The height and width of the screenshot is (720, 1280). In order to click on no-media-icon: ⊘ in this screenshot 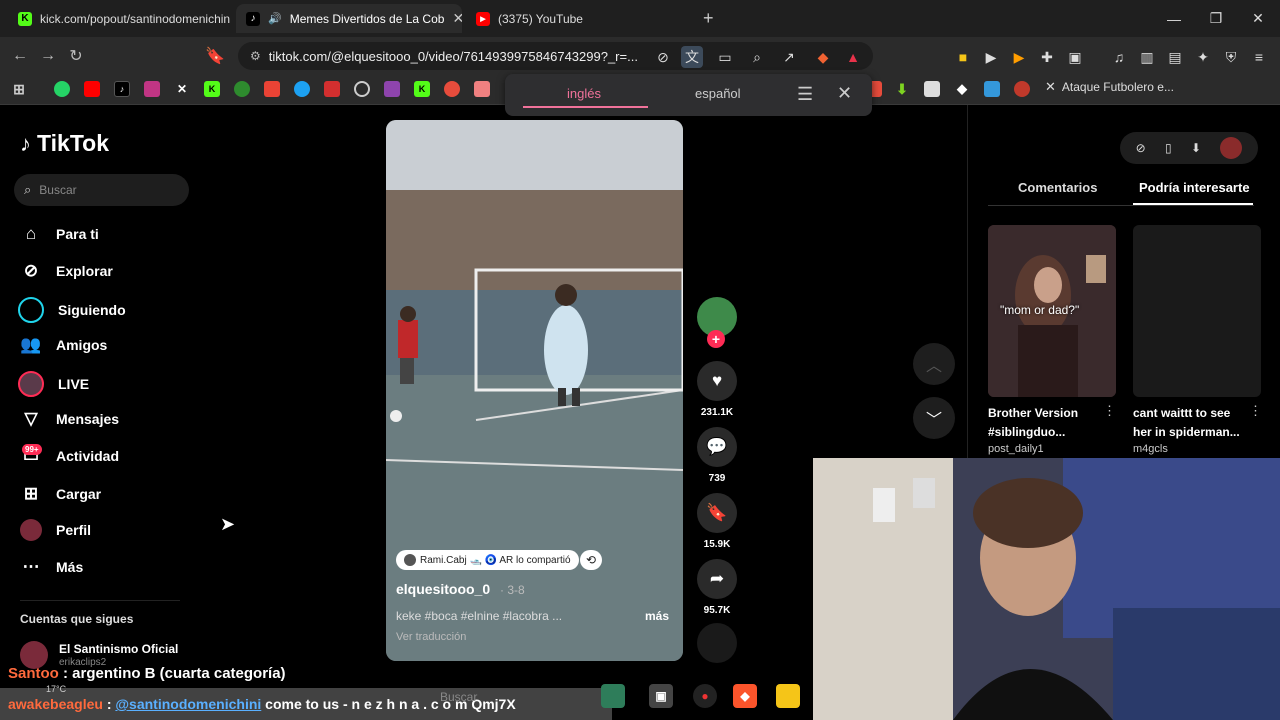, I will do `click(663, 57)`.